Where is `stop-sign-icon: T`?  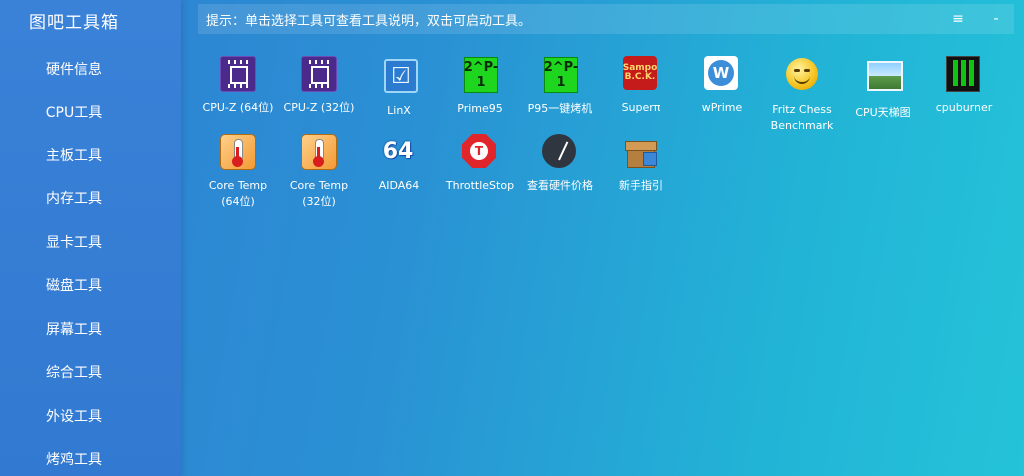 stop-sign-icon: T is located at coordinates (480, 152).